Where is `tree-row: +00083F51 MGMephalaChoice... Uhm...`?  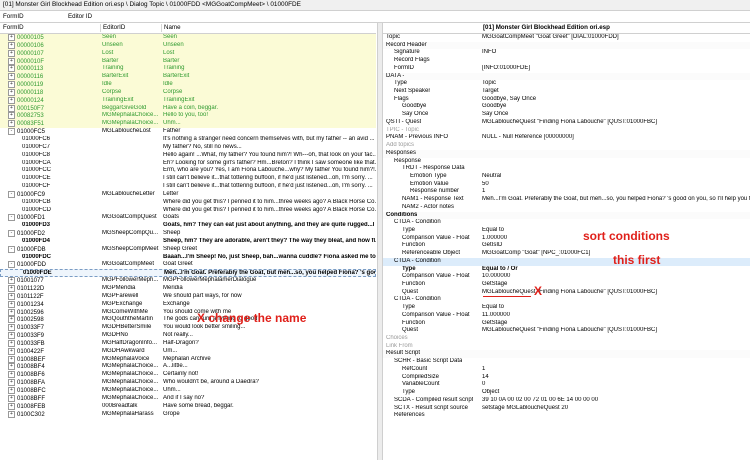
tree-row: +00083F51 MGMephalaChoice... Uhm... is located at coordinates (188, 124).